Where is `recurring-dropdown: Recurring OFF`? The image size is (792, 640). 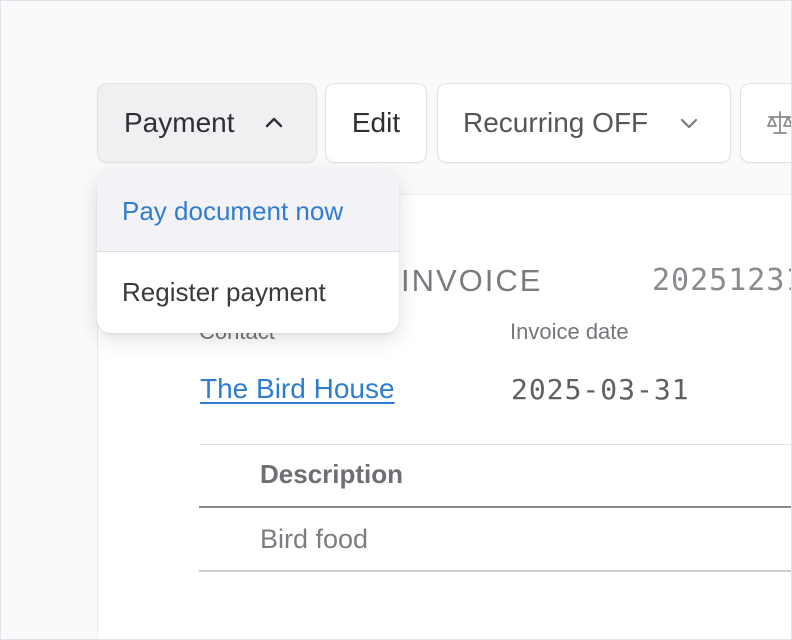
recurring-dropdown: Recurring OFF is located at coordinates (584, 123).